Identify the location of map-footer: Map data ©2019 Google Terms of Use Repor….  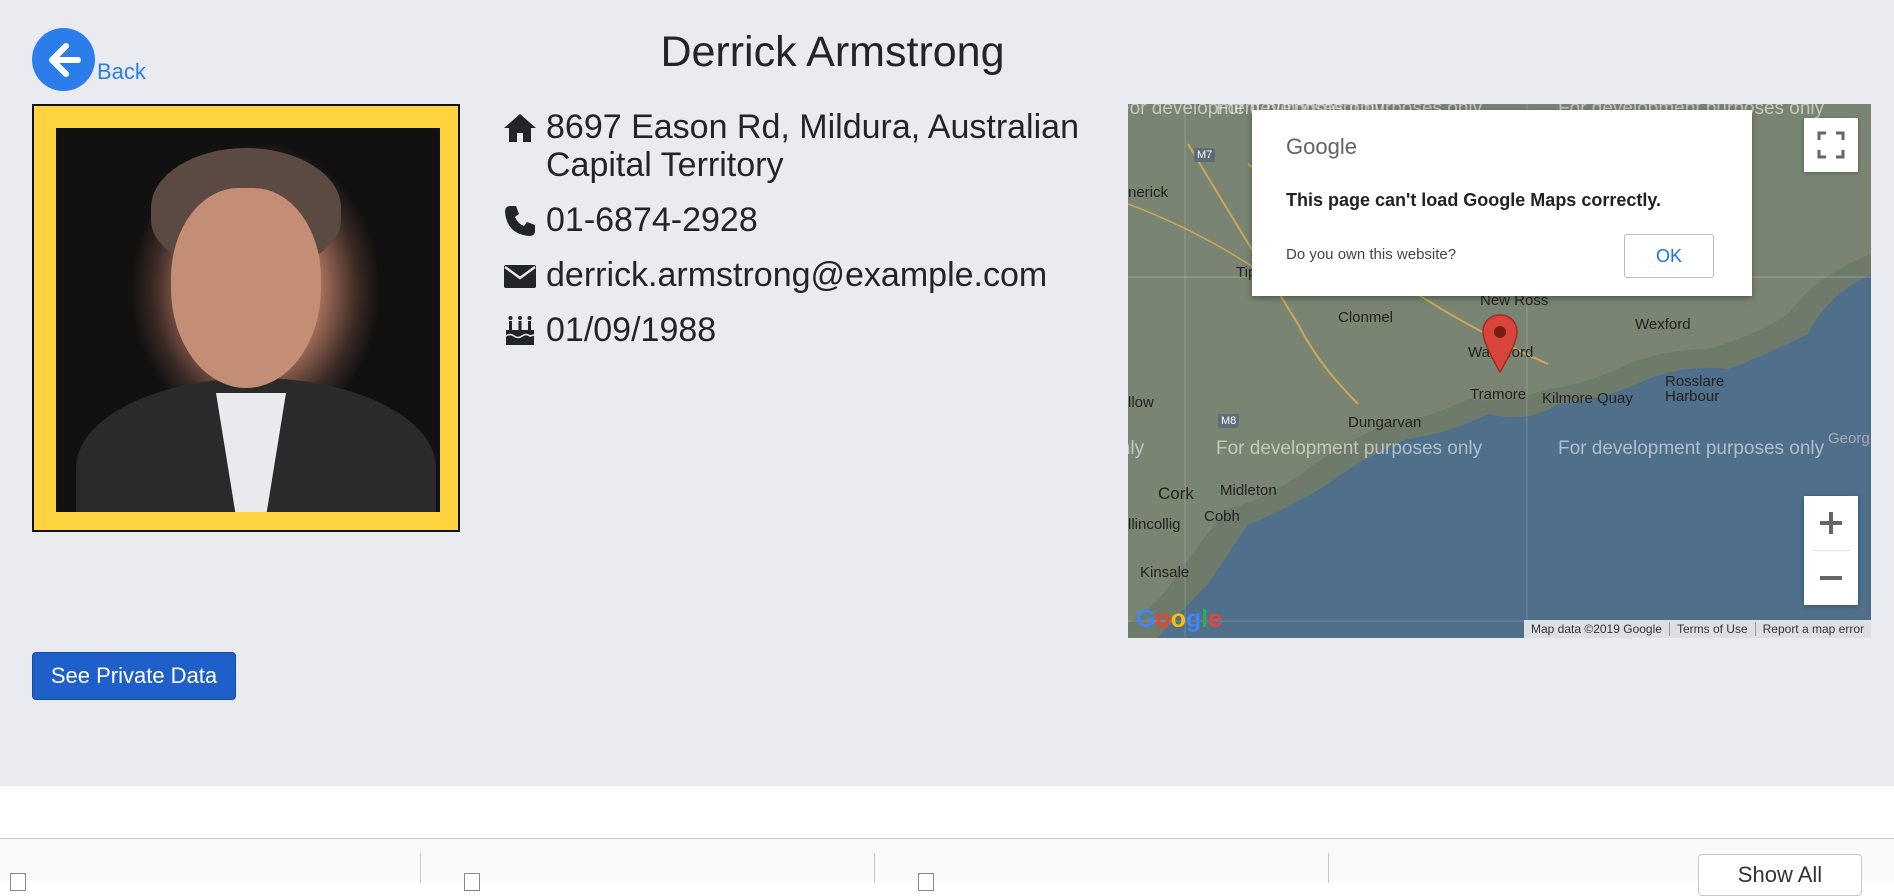
(1697, 629).